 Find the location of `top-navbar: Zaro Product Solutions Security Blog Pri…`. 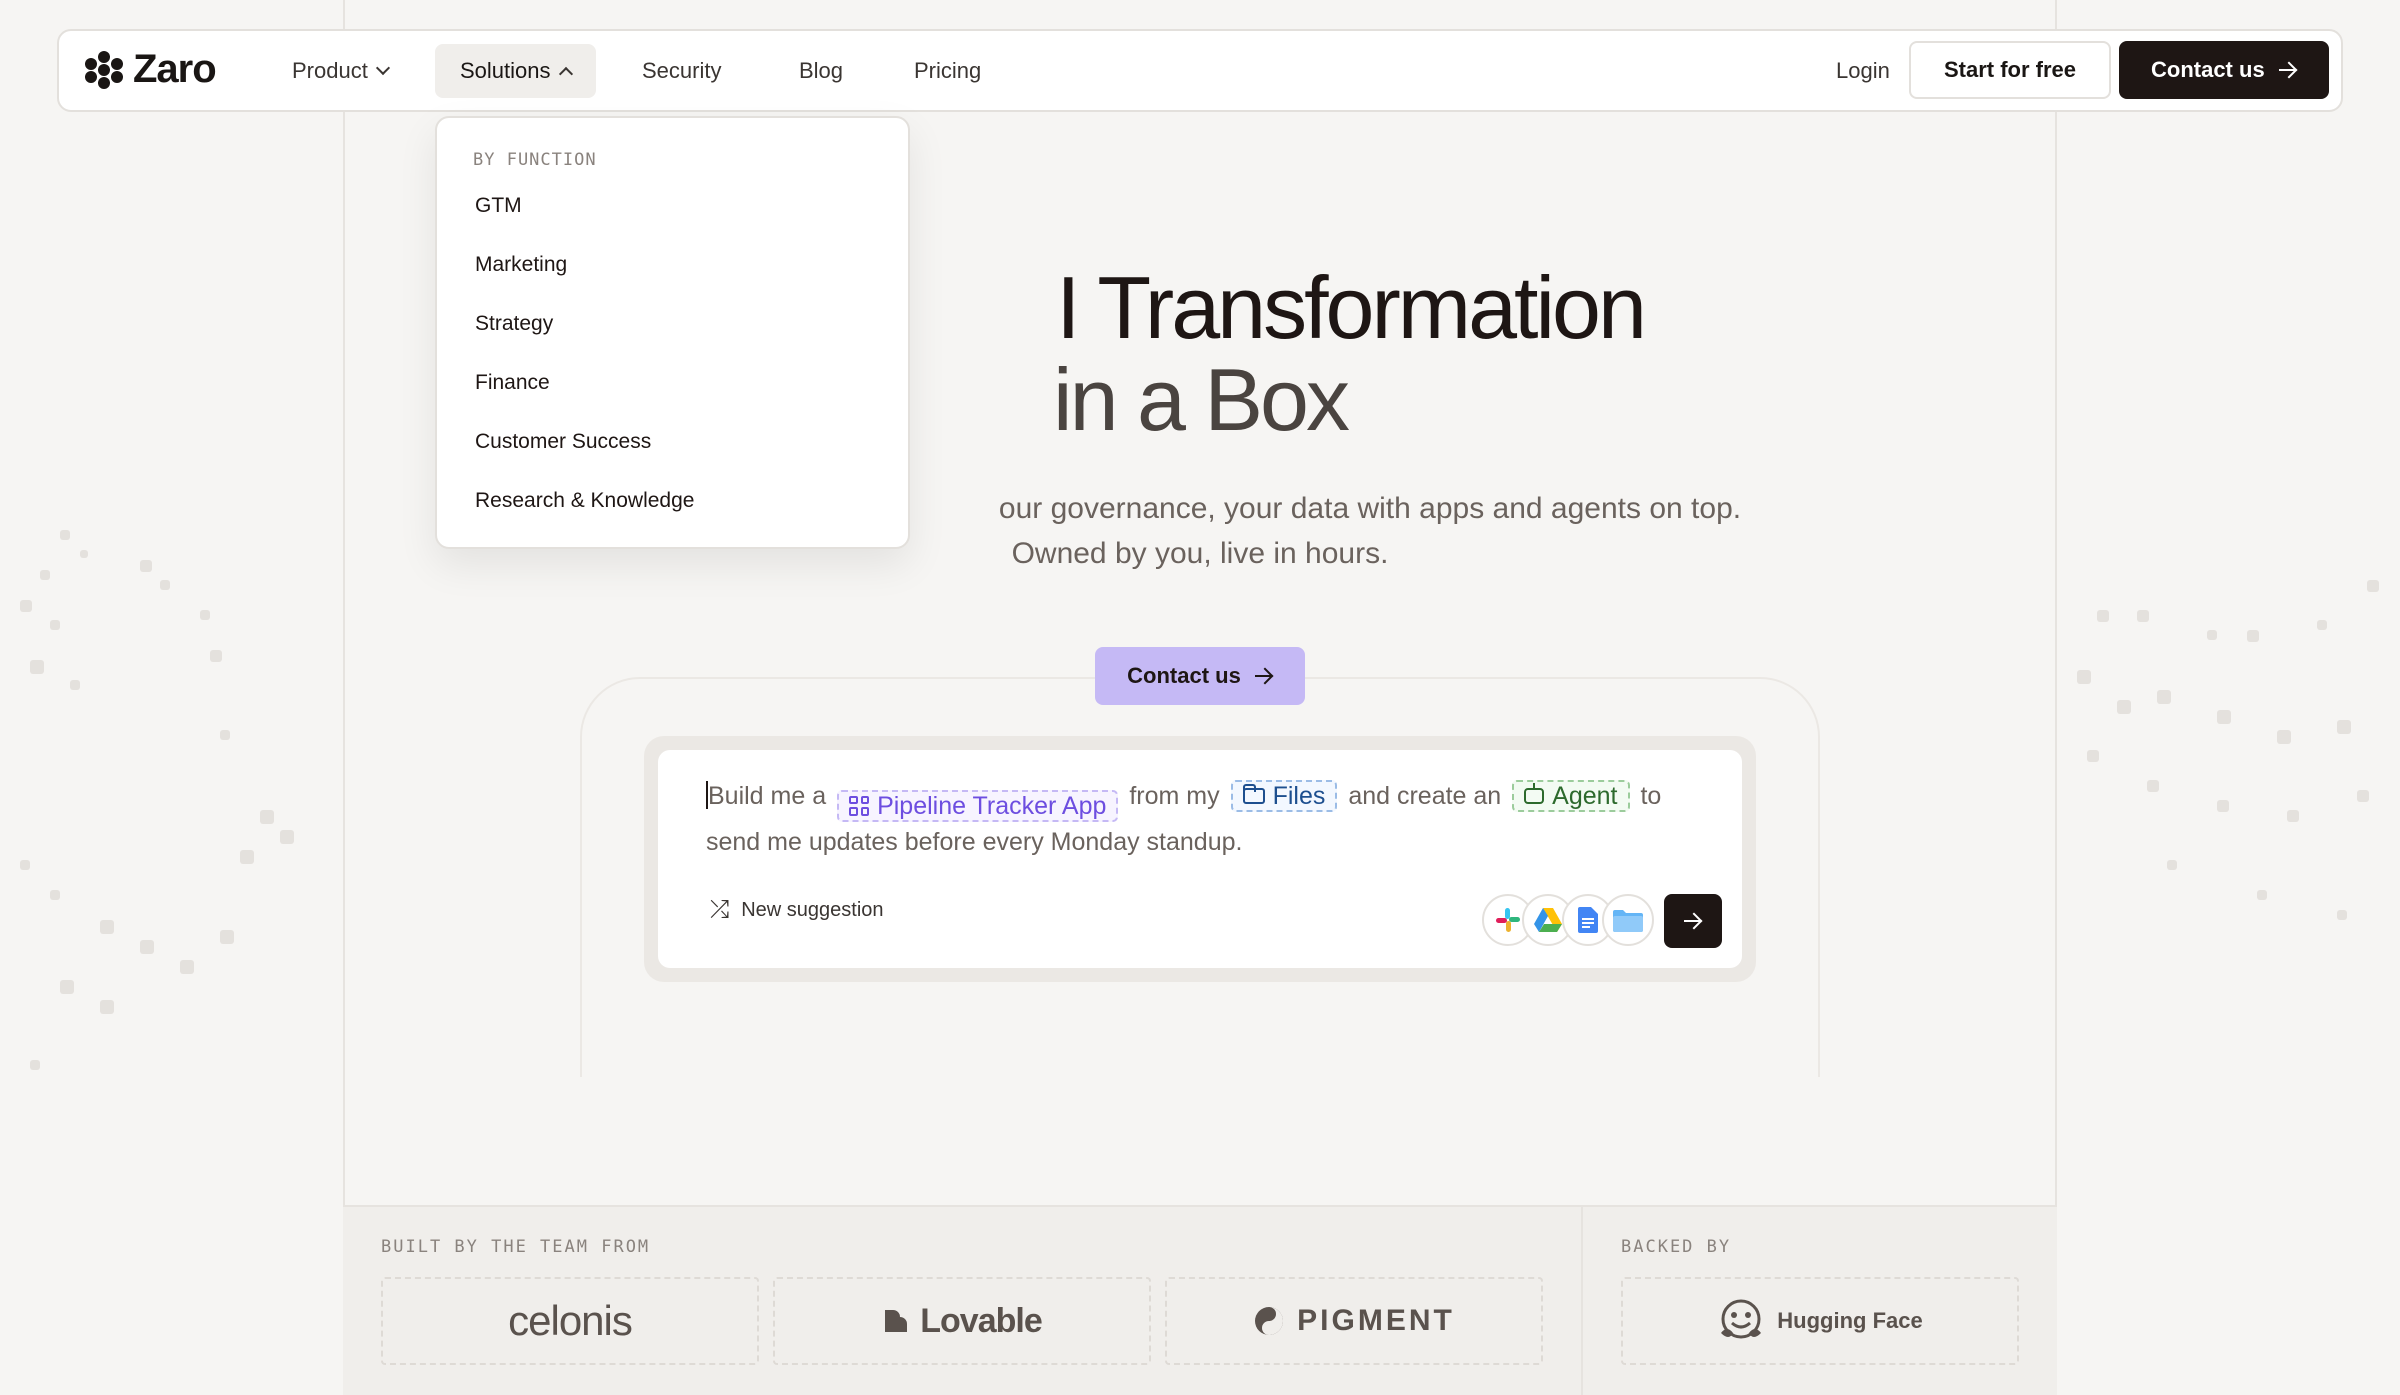

top-navbar: Zaro Product Solutions Security Blog Pri… is located at coordinates (1200, 70).